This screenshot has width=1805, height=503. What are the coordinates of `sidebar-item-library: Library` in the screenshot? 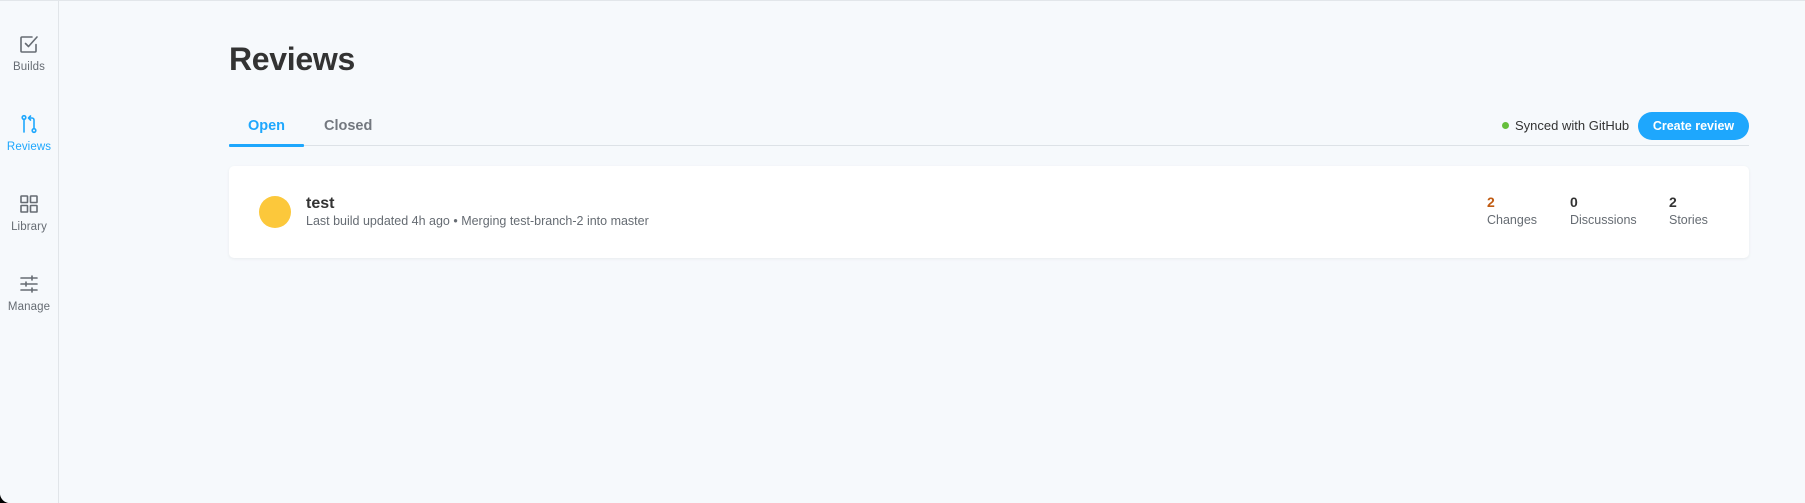 It's located at (29, 223).